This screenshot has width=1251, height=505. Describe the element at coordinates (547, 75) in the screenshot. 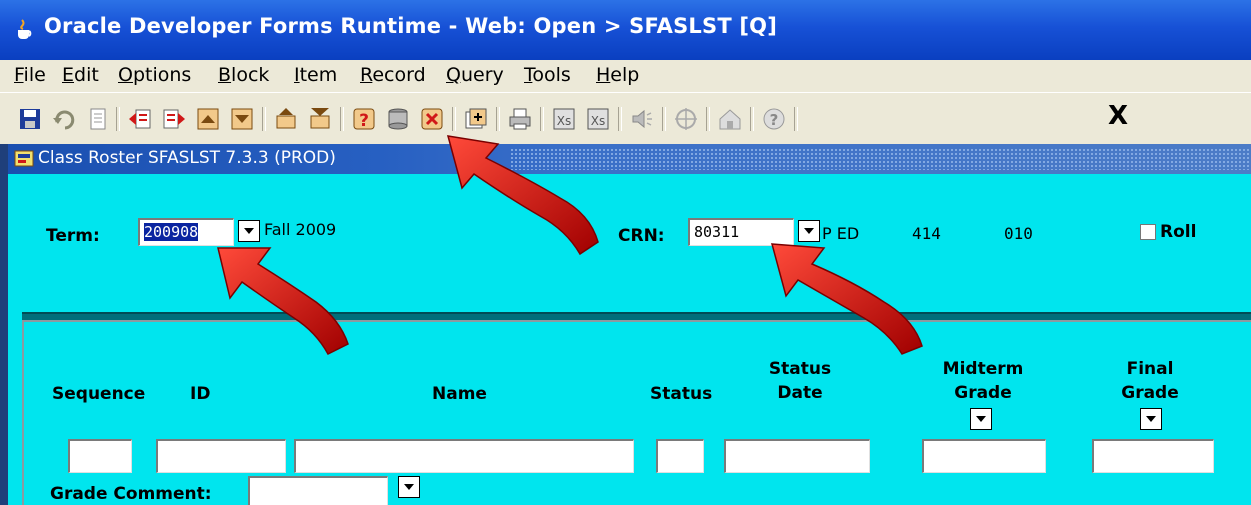

I see `menu-tools: Tools` at that location.